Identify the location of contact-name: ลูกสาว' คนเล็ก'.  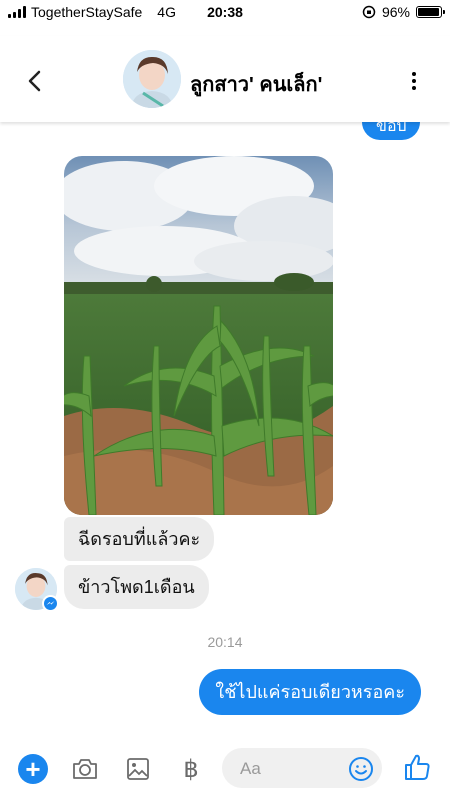
(256, 84).